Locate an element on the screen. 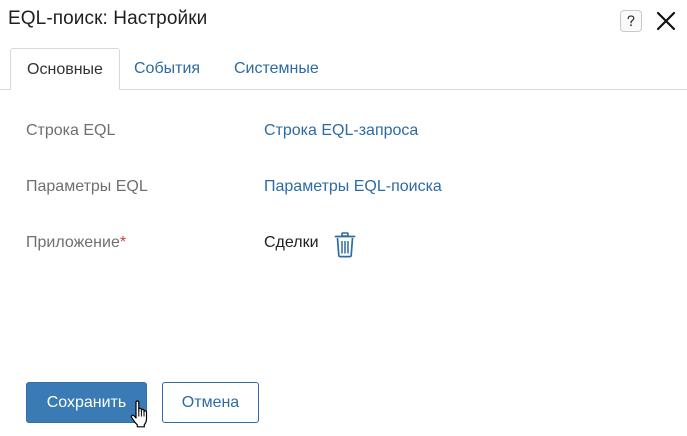 This screenshot has height=436, width=687. dialog-title: EQL-поиск: Настройки is located at coordinates (108, 18).